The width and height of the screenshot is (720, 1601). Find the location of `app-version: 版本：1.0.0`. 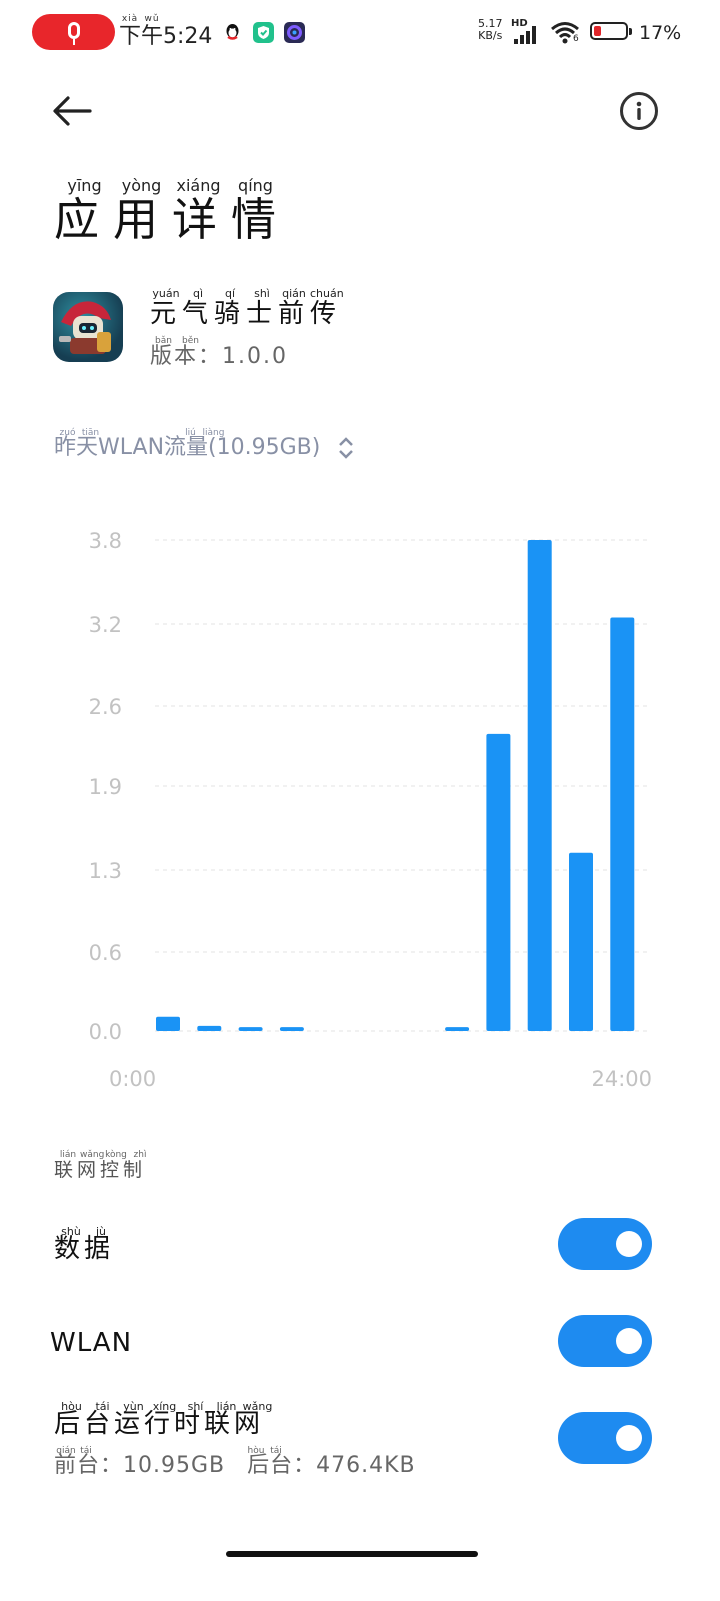

app-version: 版本：1.0.0 is located at coordinates (219, 356).